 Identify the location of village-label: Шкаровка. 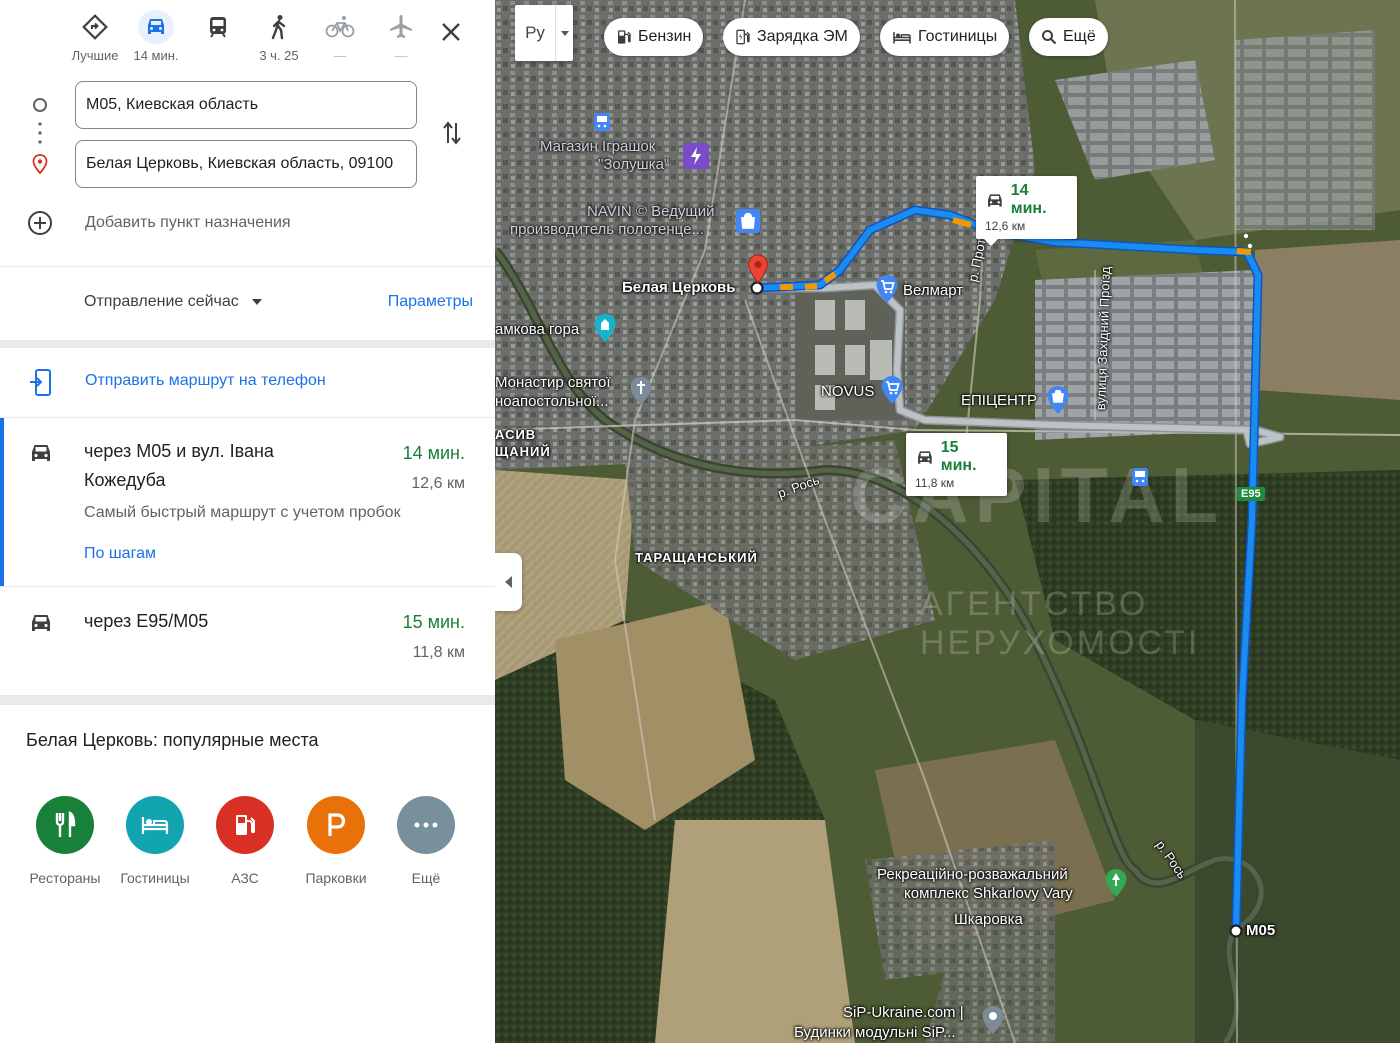
(988, 919).